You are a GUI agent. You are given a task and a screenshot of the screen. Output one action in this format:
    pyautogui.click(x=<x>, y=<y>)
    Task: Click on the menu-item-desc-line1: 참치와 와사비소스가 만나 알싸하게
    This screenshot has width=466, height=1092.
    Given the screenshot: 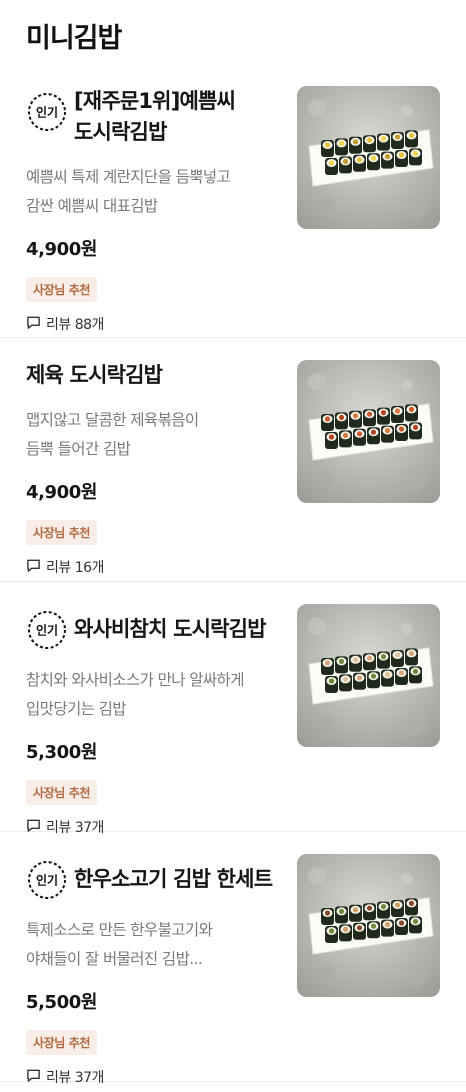 What is the action you would take?
    pyautogui.click(x=135, y=680)
    